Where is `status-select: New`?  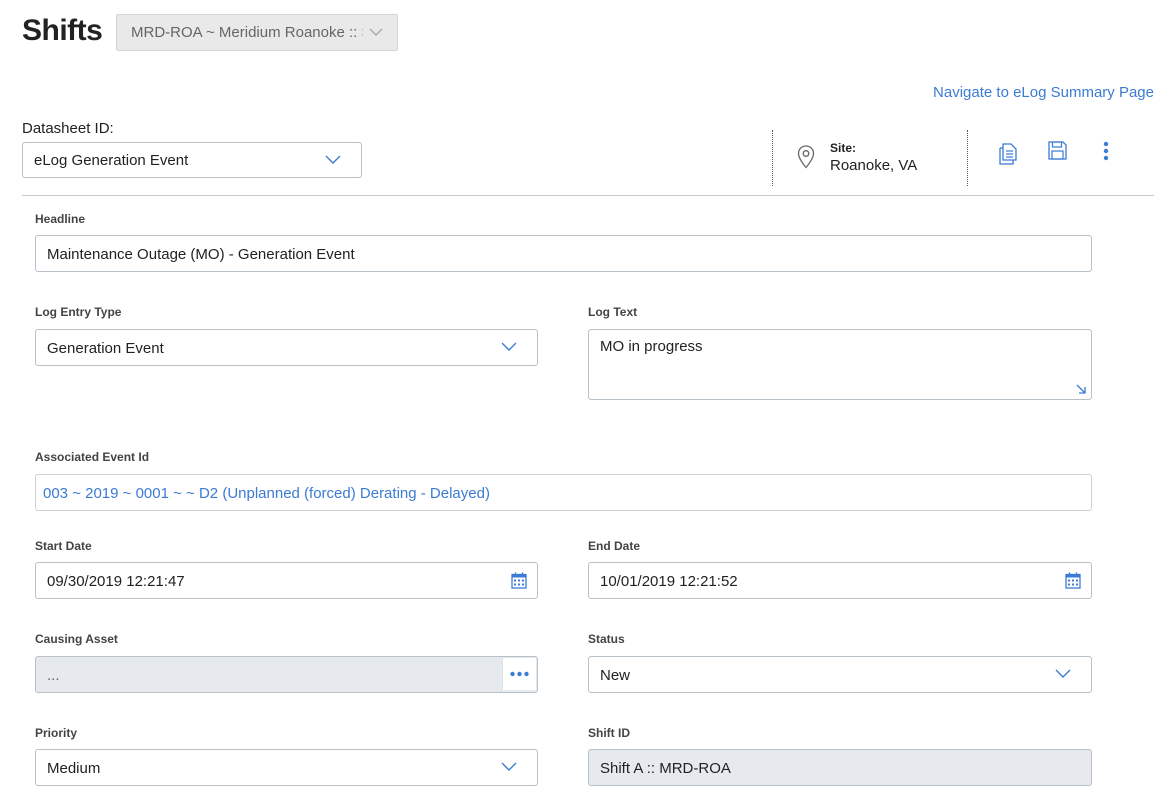
status-select: New is located at coordinates (840, 674).